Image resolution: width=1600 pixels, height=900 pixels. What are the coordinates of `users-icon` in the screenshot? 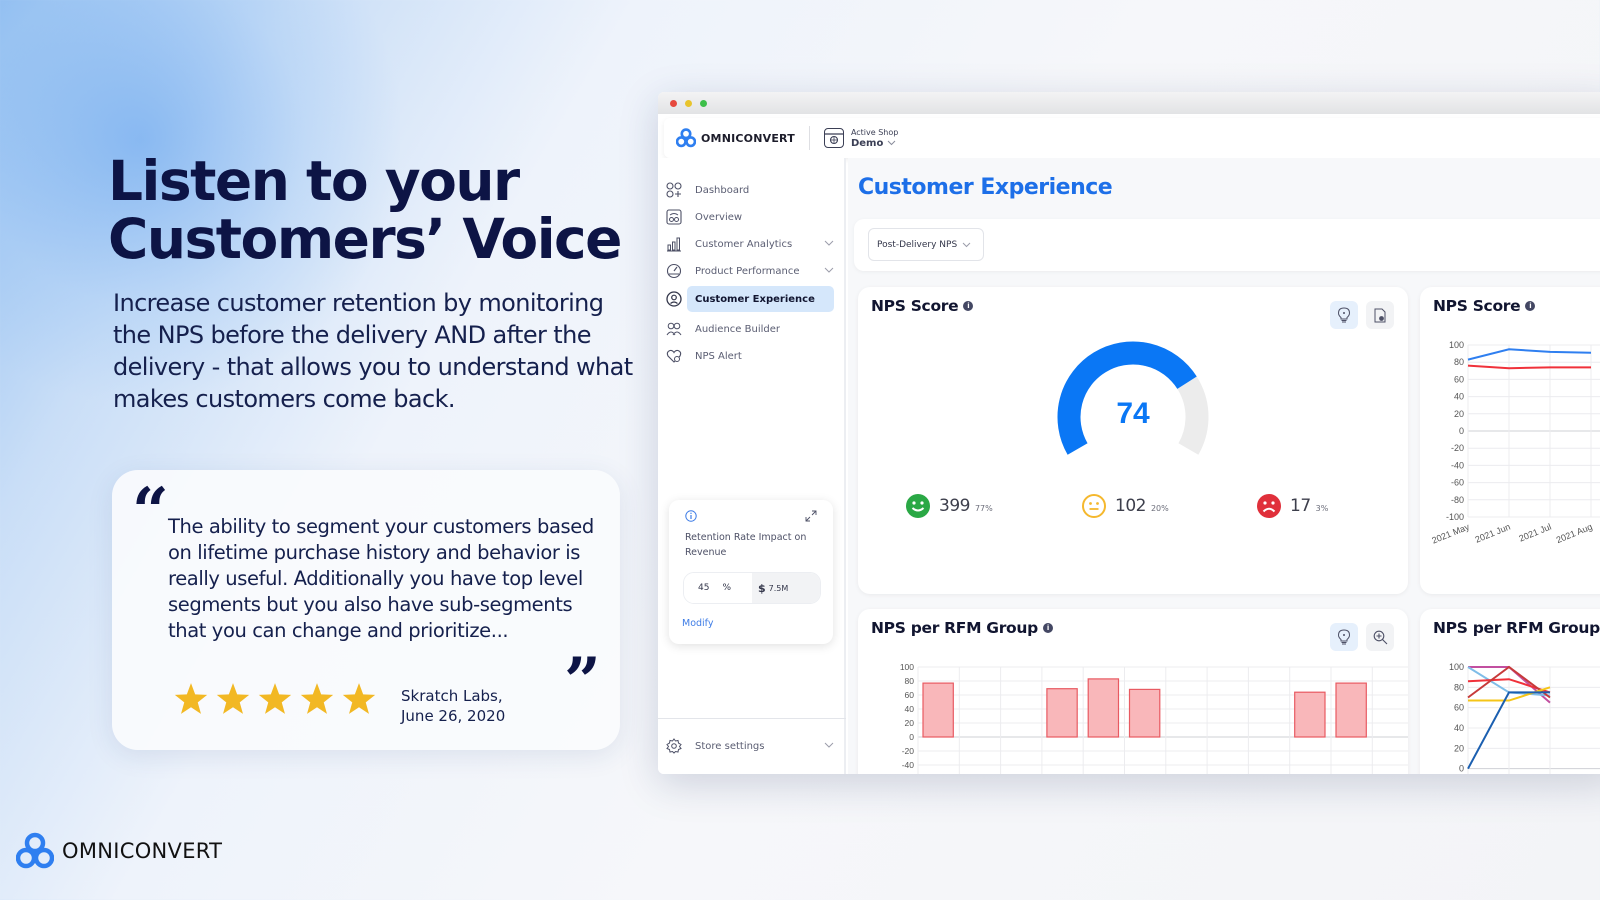 It's located at (674, 329).